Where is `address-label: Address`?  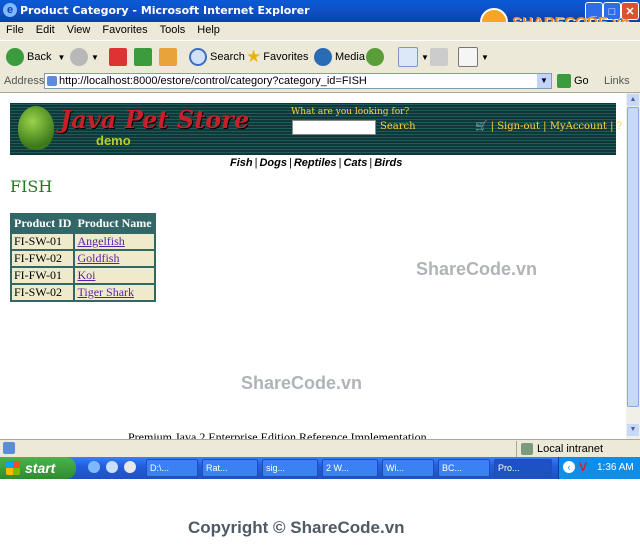 address-label: Address is located at coordinates (24, 81).